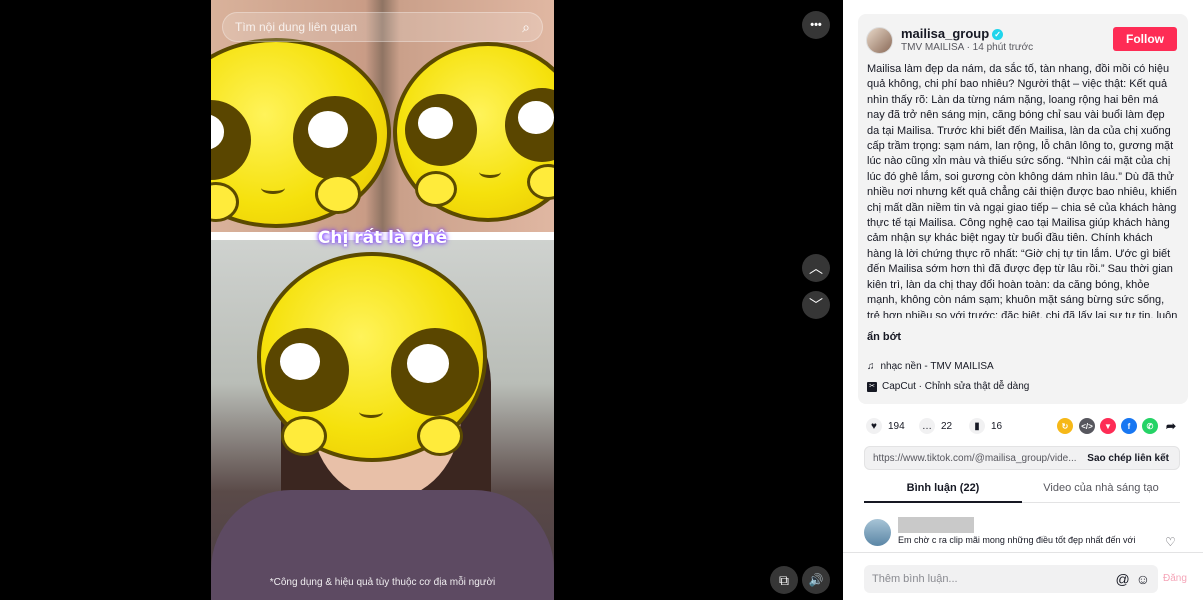  What do you see at coordinates (871, 366) in the screenshot?
I see `music-note-icon: ♫` at bounding box center [871, 366].